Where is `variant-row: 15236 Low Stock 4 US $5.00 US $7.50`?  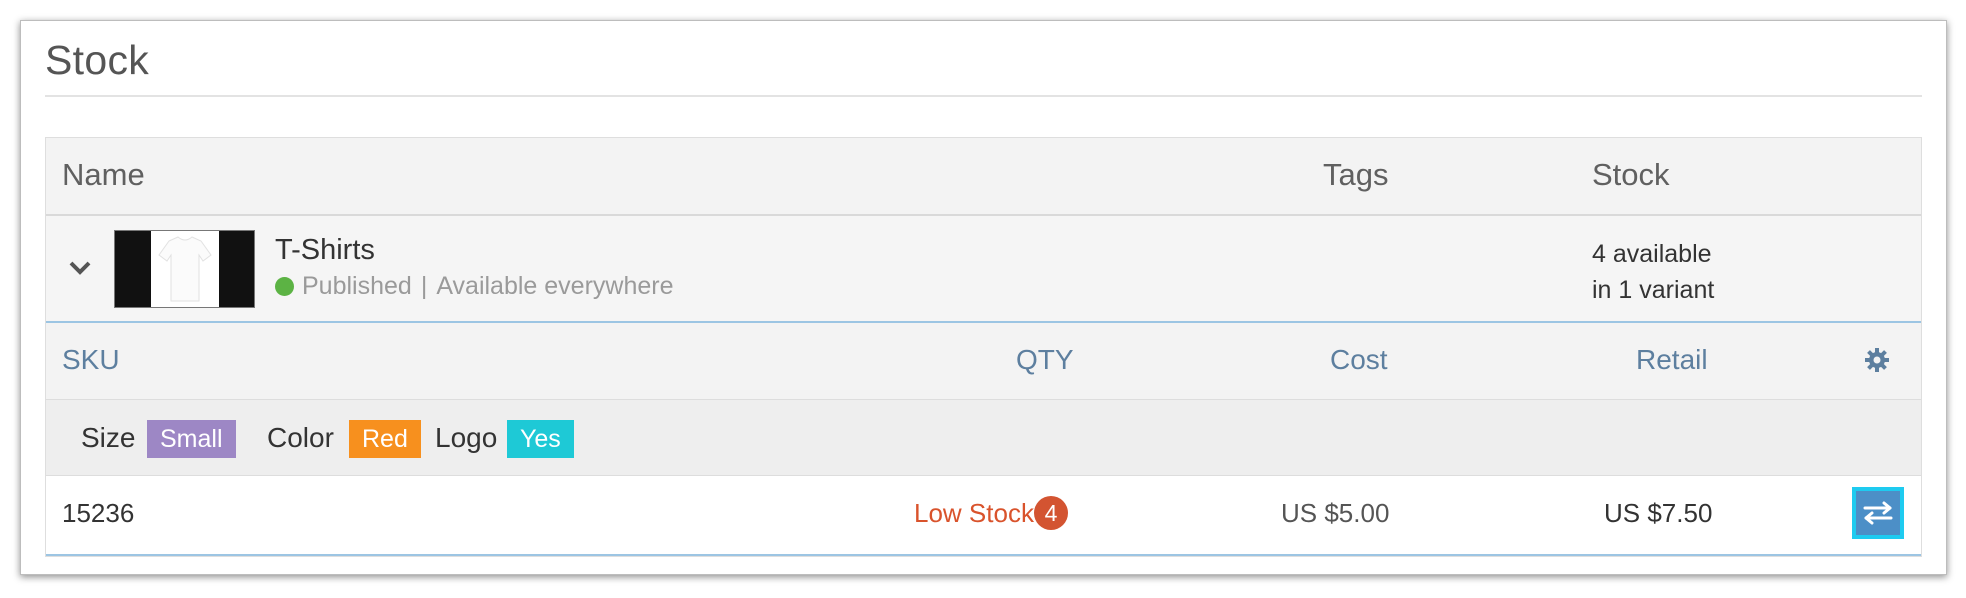 variant-row: 15236 Low Stock 4 US $5.00 US $7.50 is located at coordinates (983, 516).